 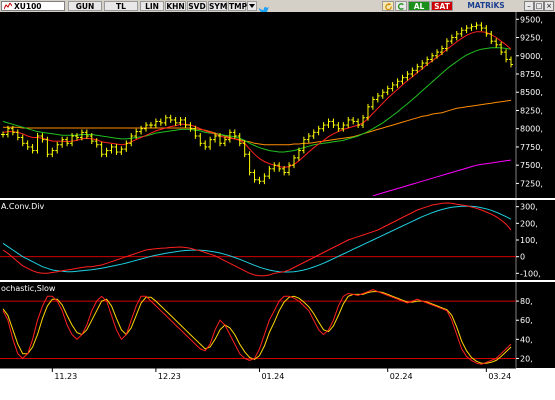 What do you see at coordinates (401, 6) in the screenshot?
I see `copy-icon` at bounding box center [401, 6].